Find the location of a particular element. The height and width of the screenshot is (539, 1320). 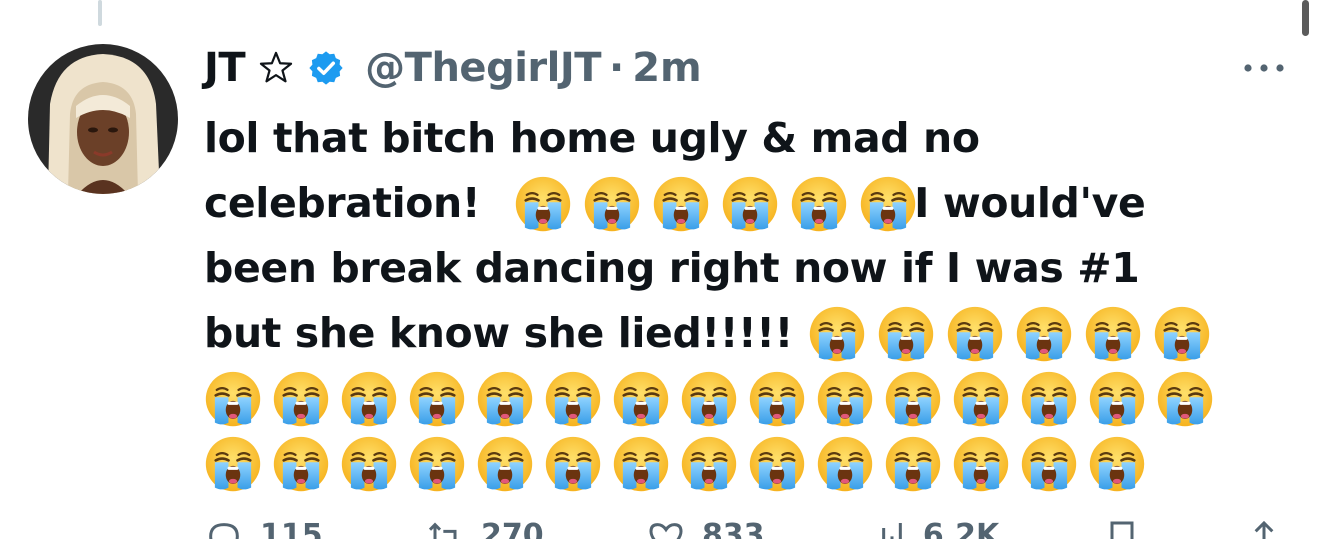

views-count: 6.2K is located at coordinates (961, 528).